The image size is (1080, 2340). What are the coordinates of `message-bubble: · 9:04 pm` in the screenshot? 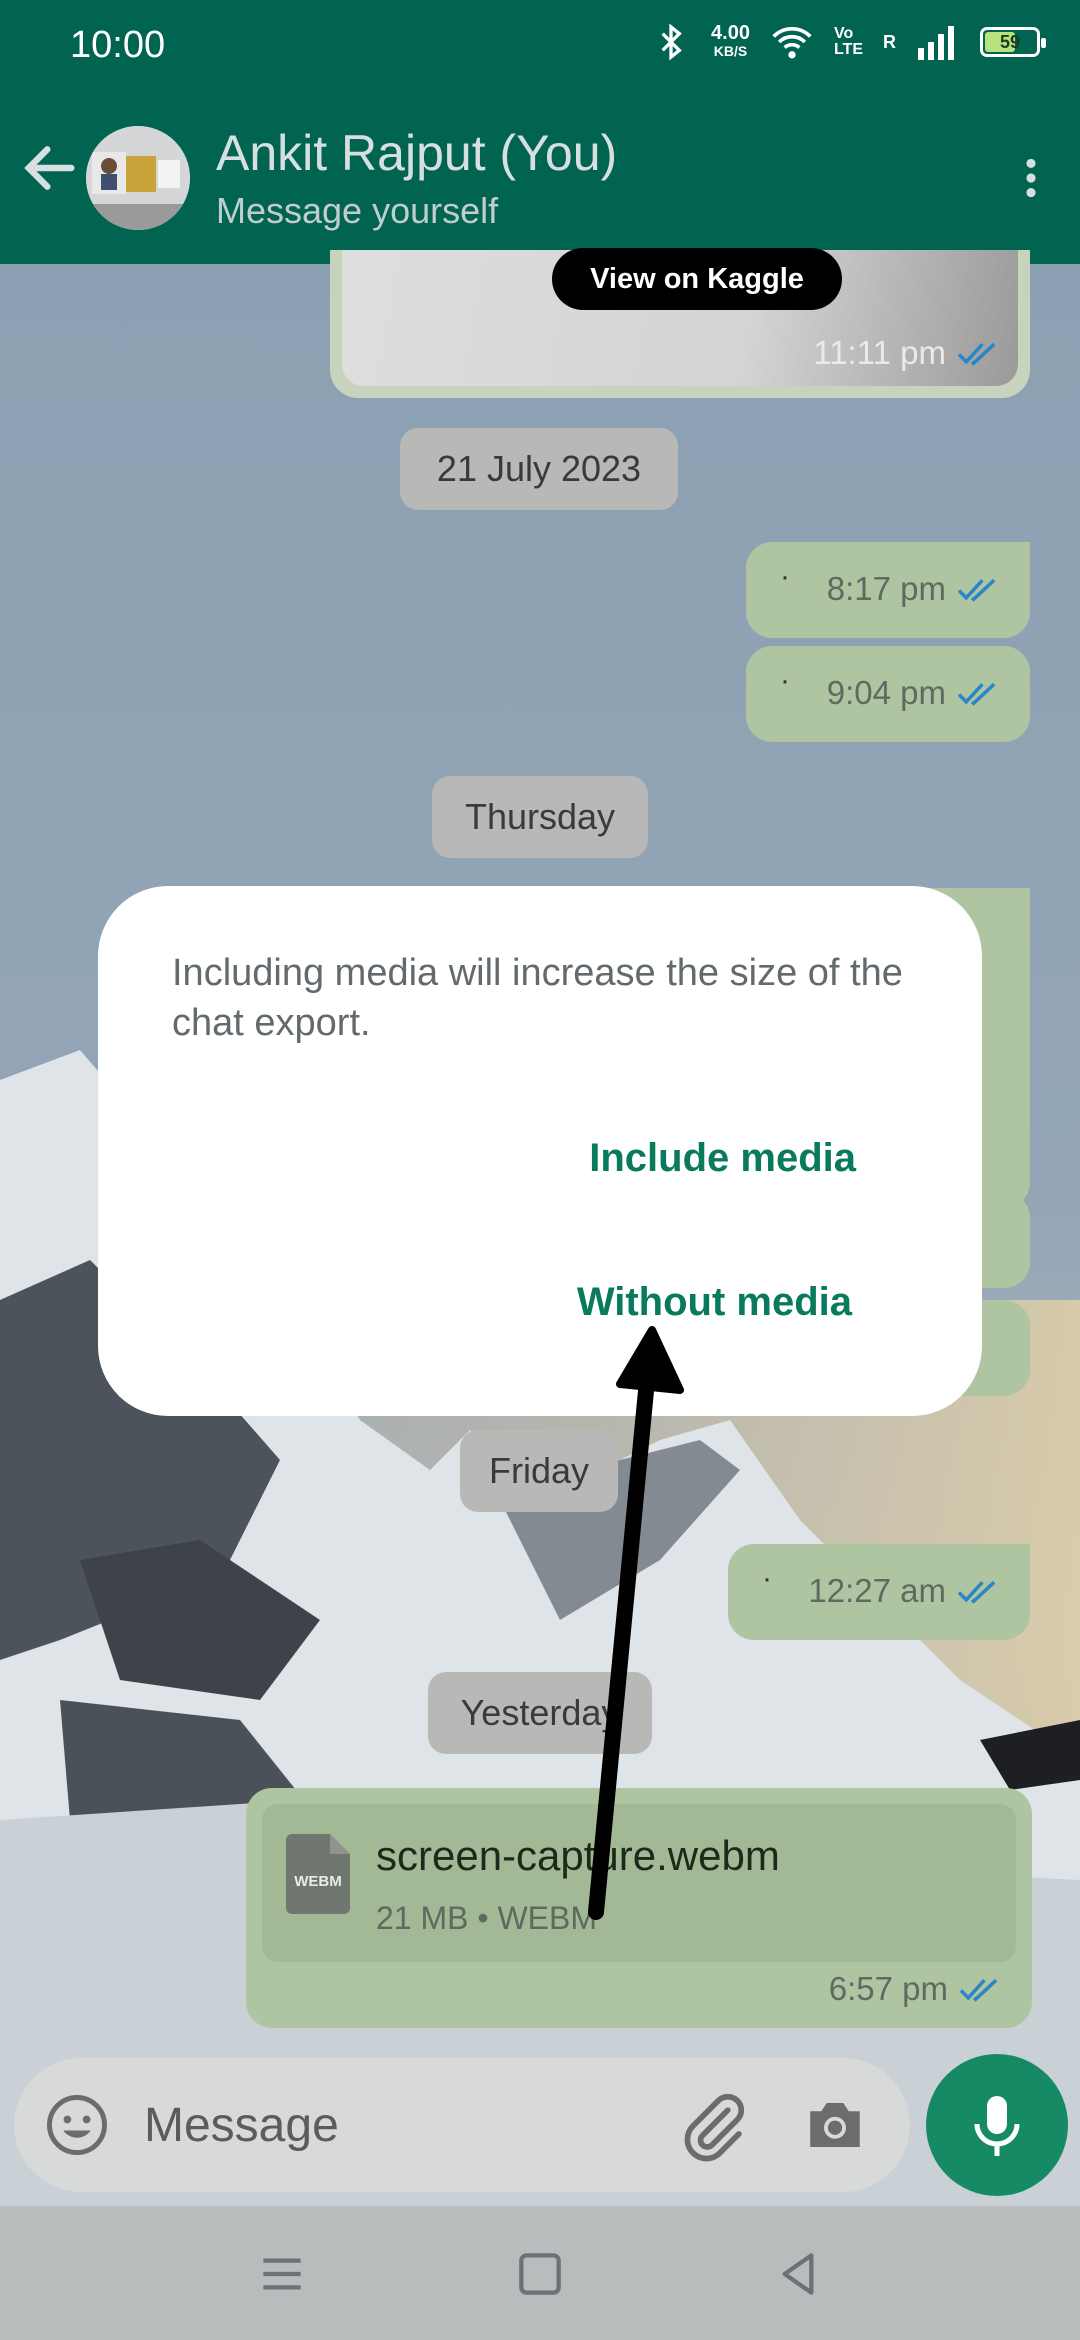 It's located at (888, 694).